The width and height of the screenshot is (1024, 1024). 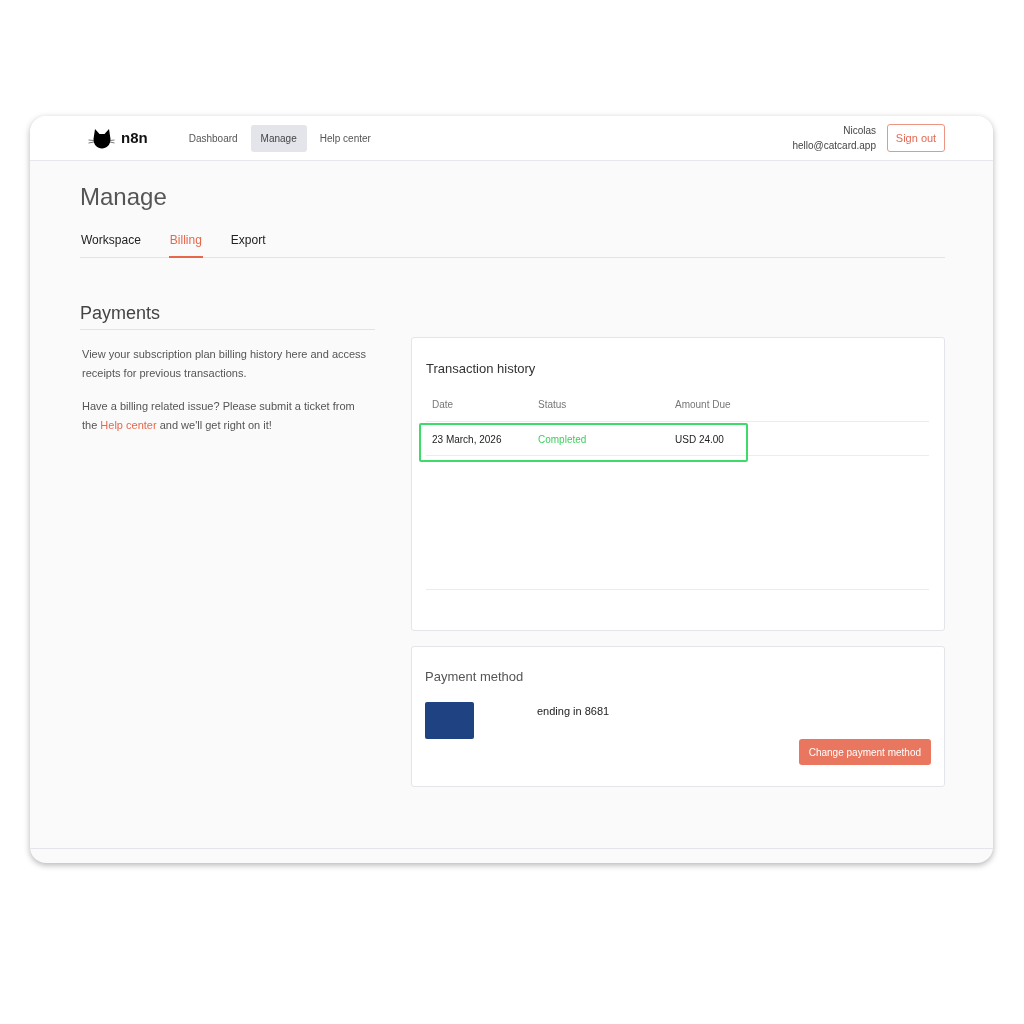 I want to click on nav-link: Dashboard, so click(x=213, y=138).